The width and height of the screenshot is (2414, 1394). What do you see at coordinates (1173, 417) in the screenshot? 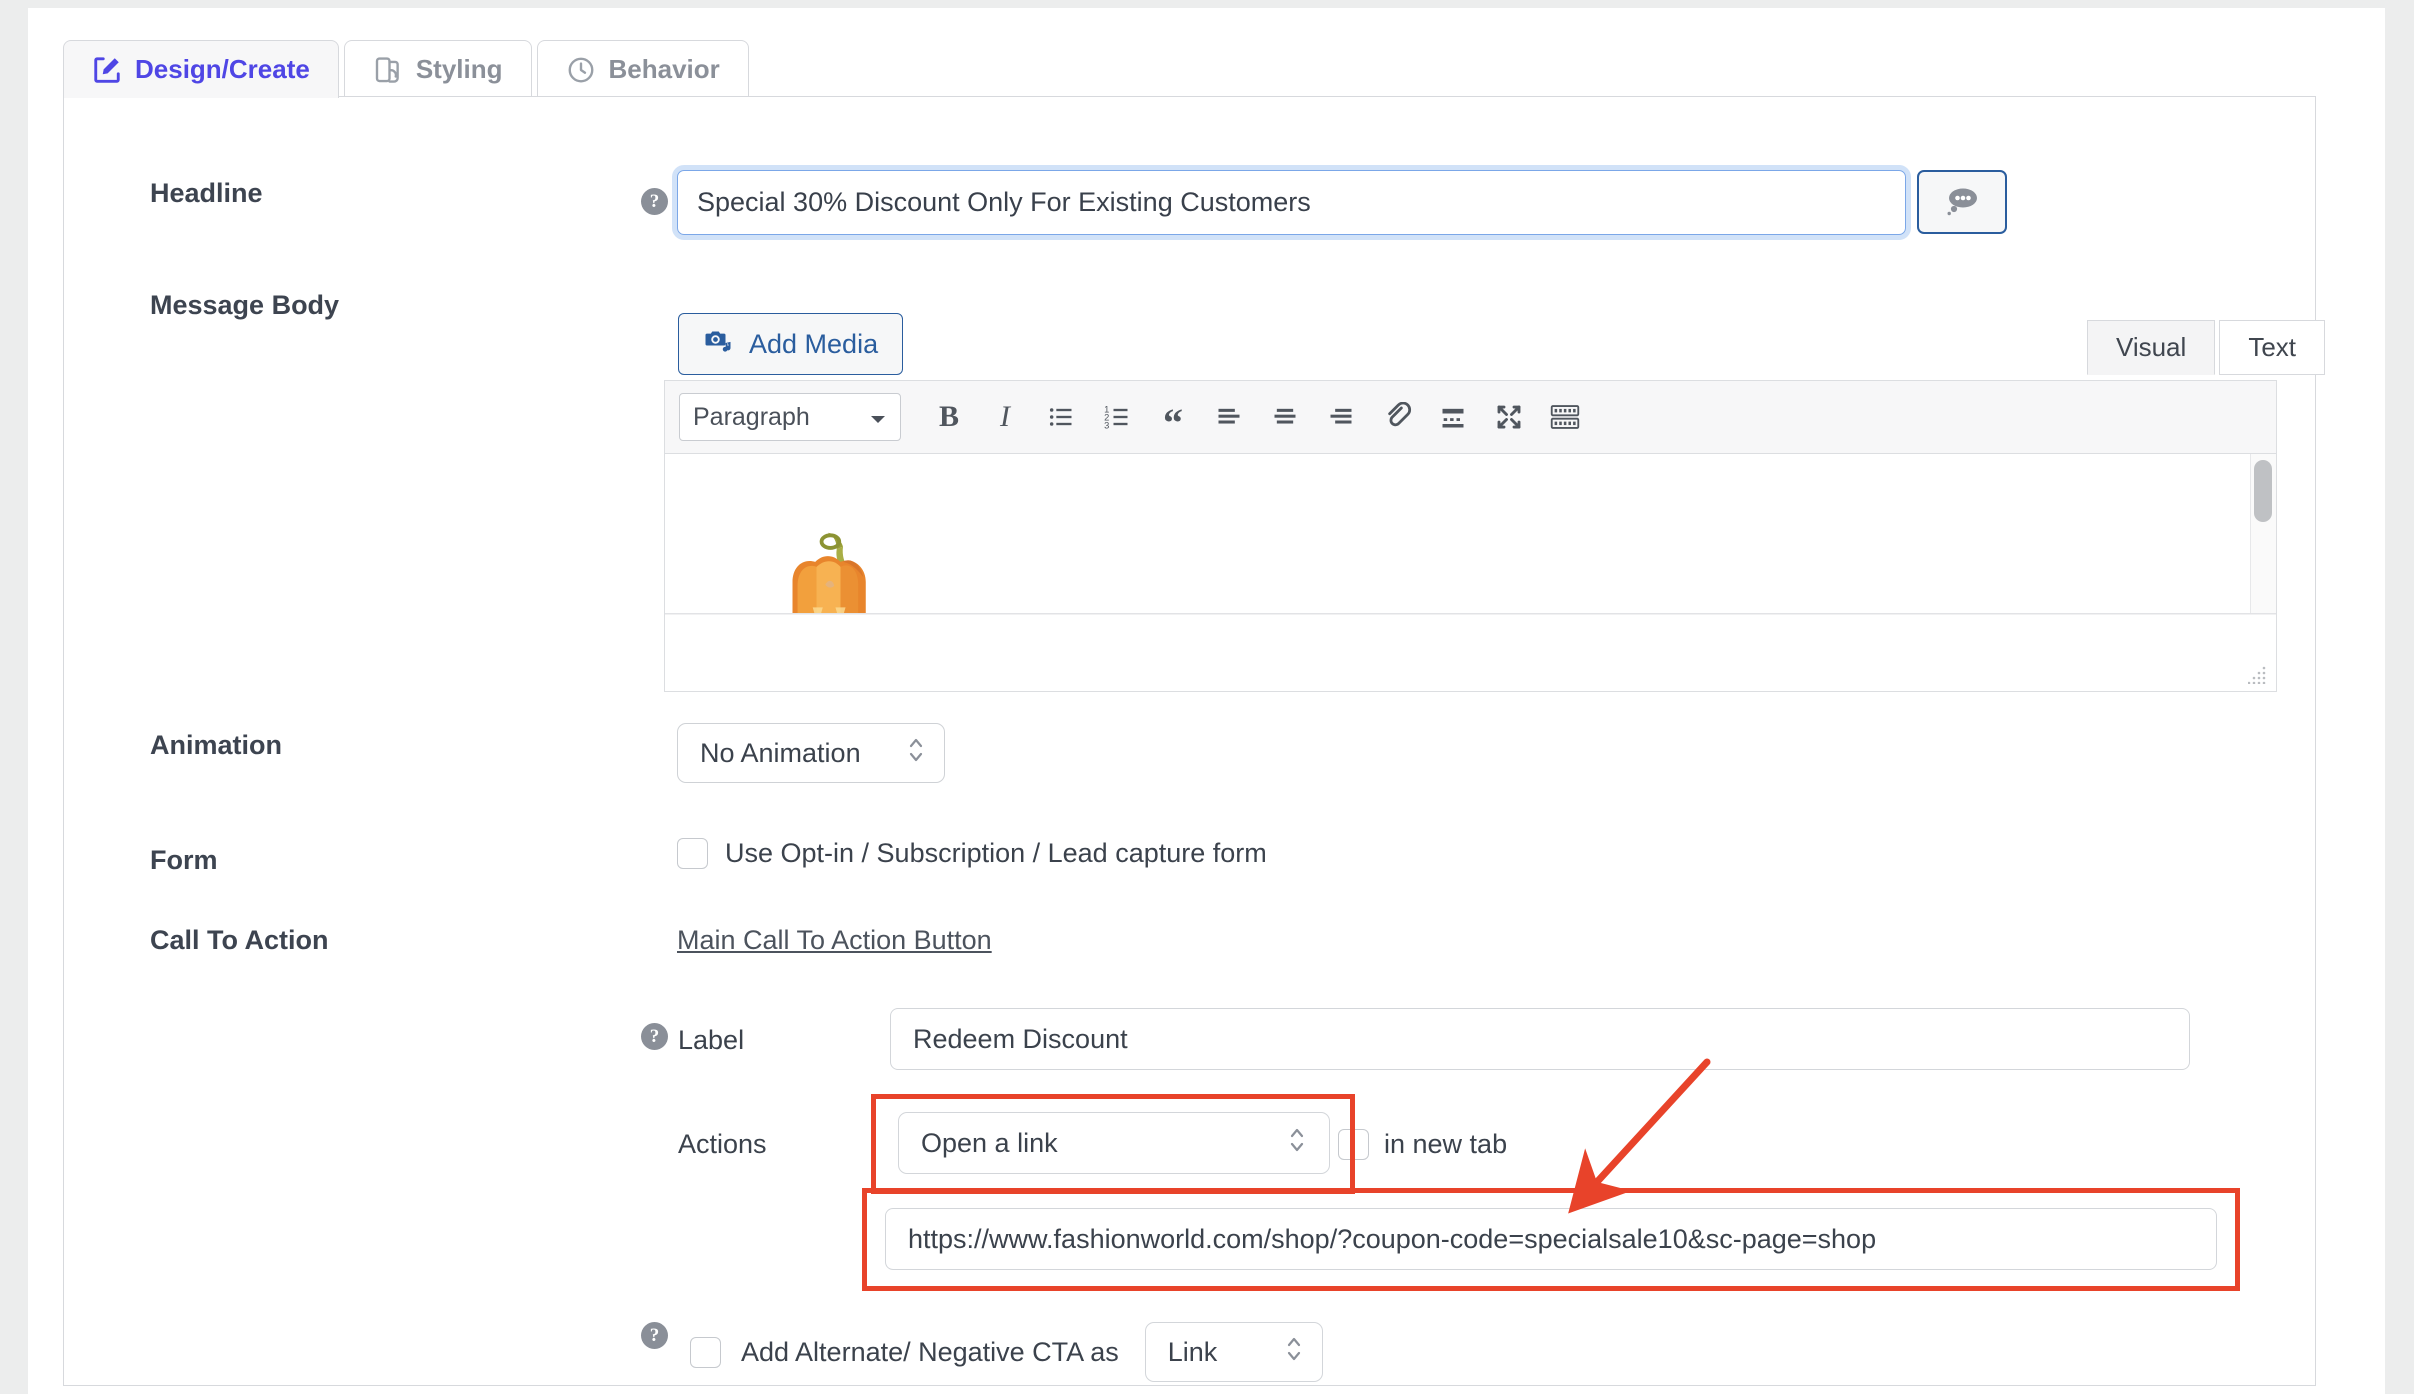
I see `blockquote-icon: “` at bounding box center [1173, 417].